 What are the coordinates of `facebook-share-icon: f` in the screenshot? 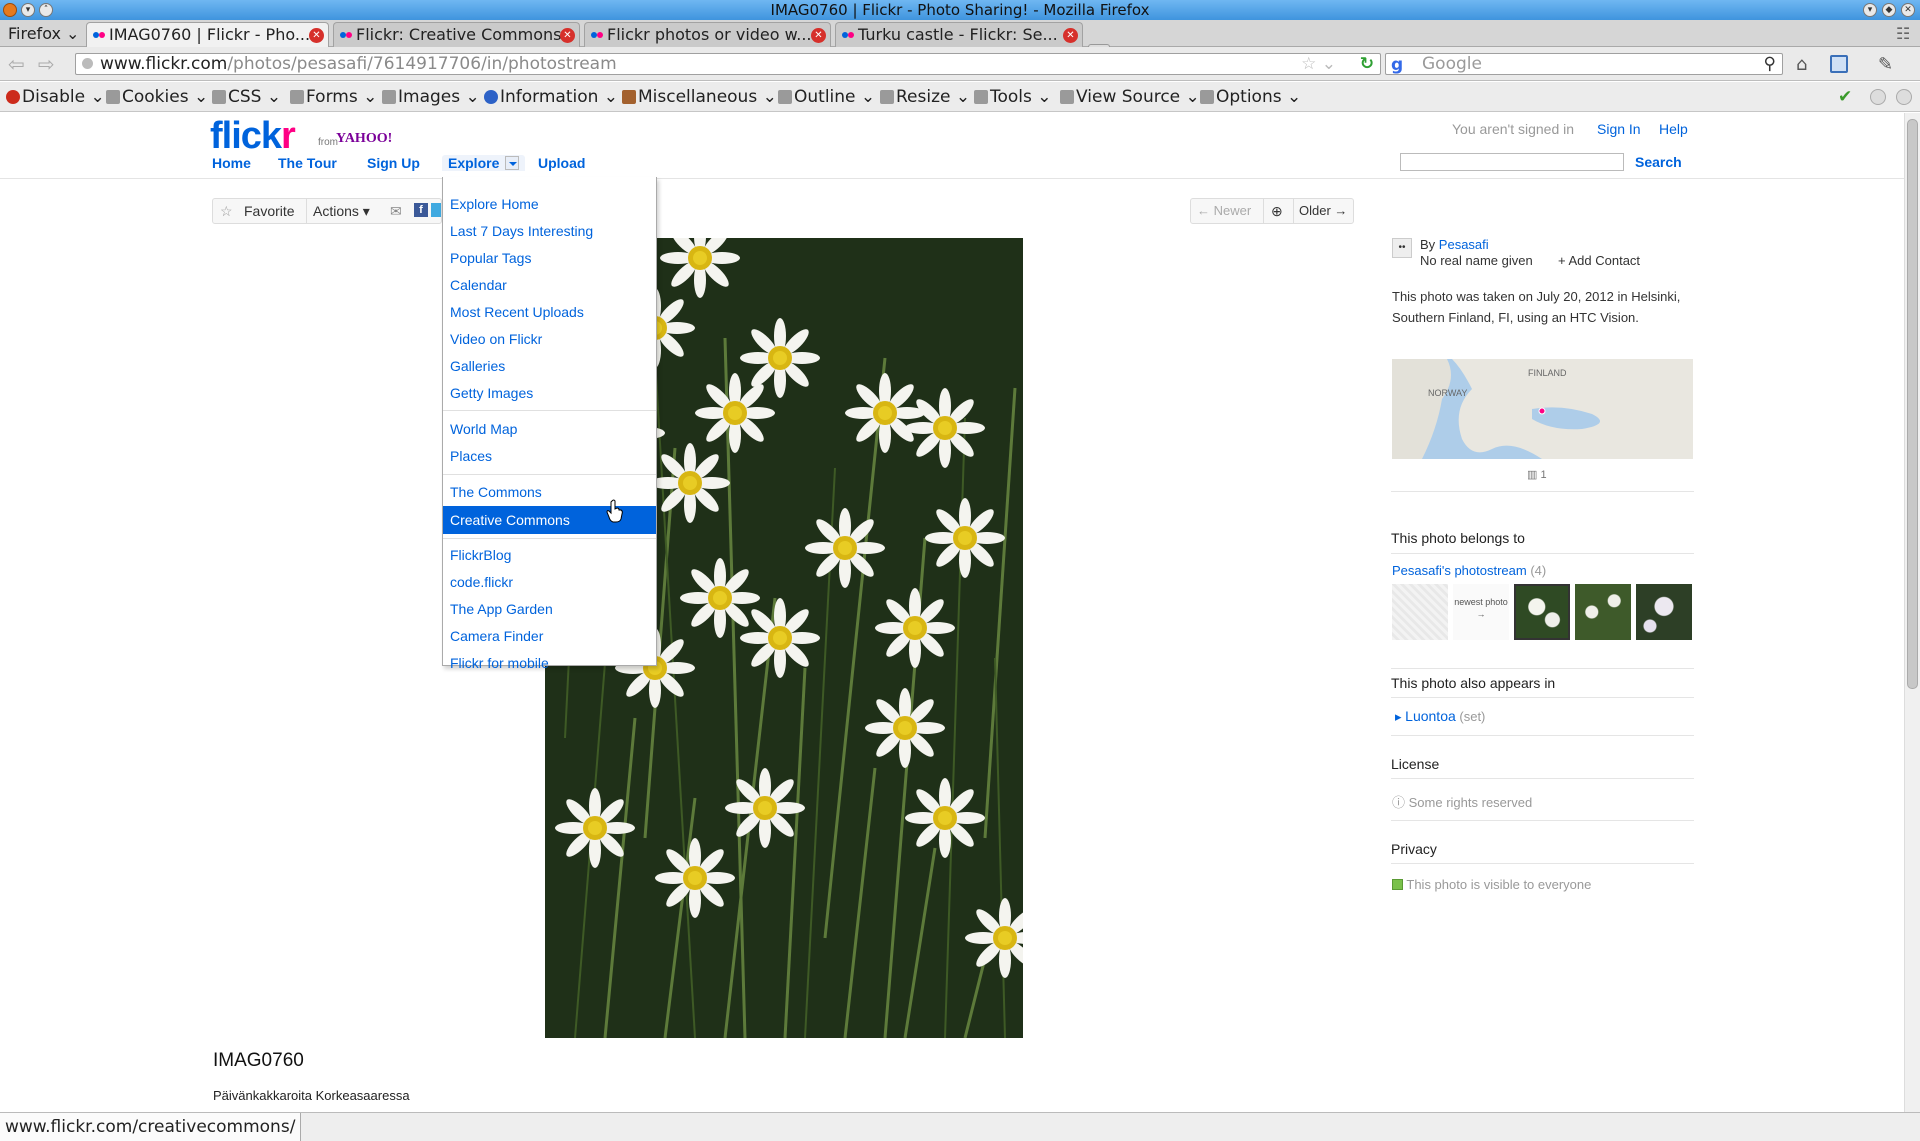 It's located at (421, 210).